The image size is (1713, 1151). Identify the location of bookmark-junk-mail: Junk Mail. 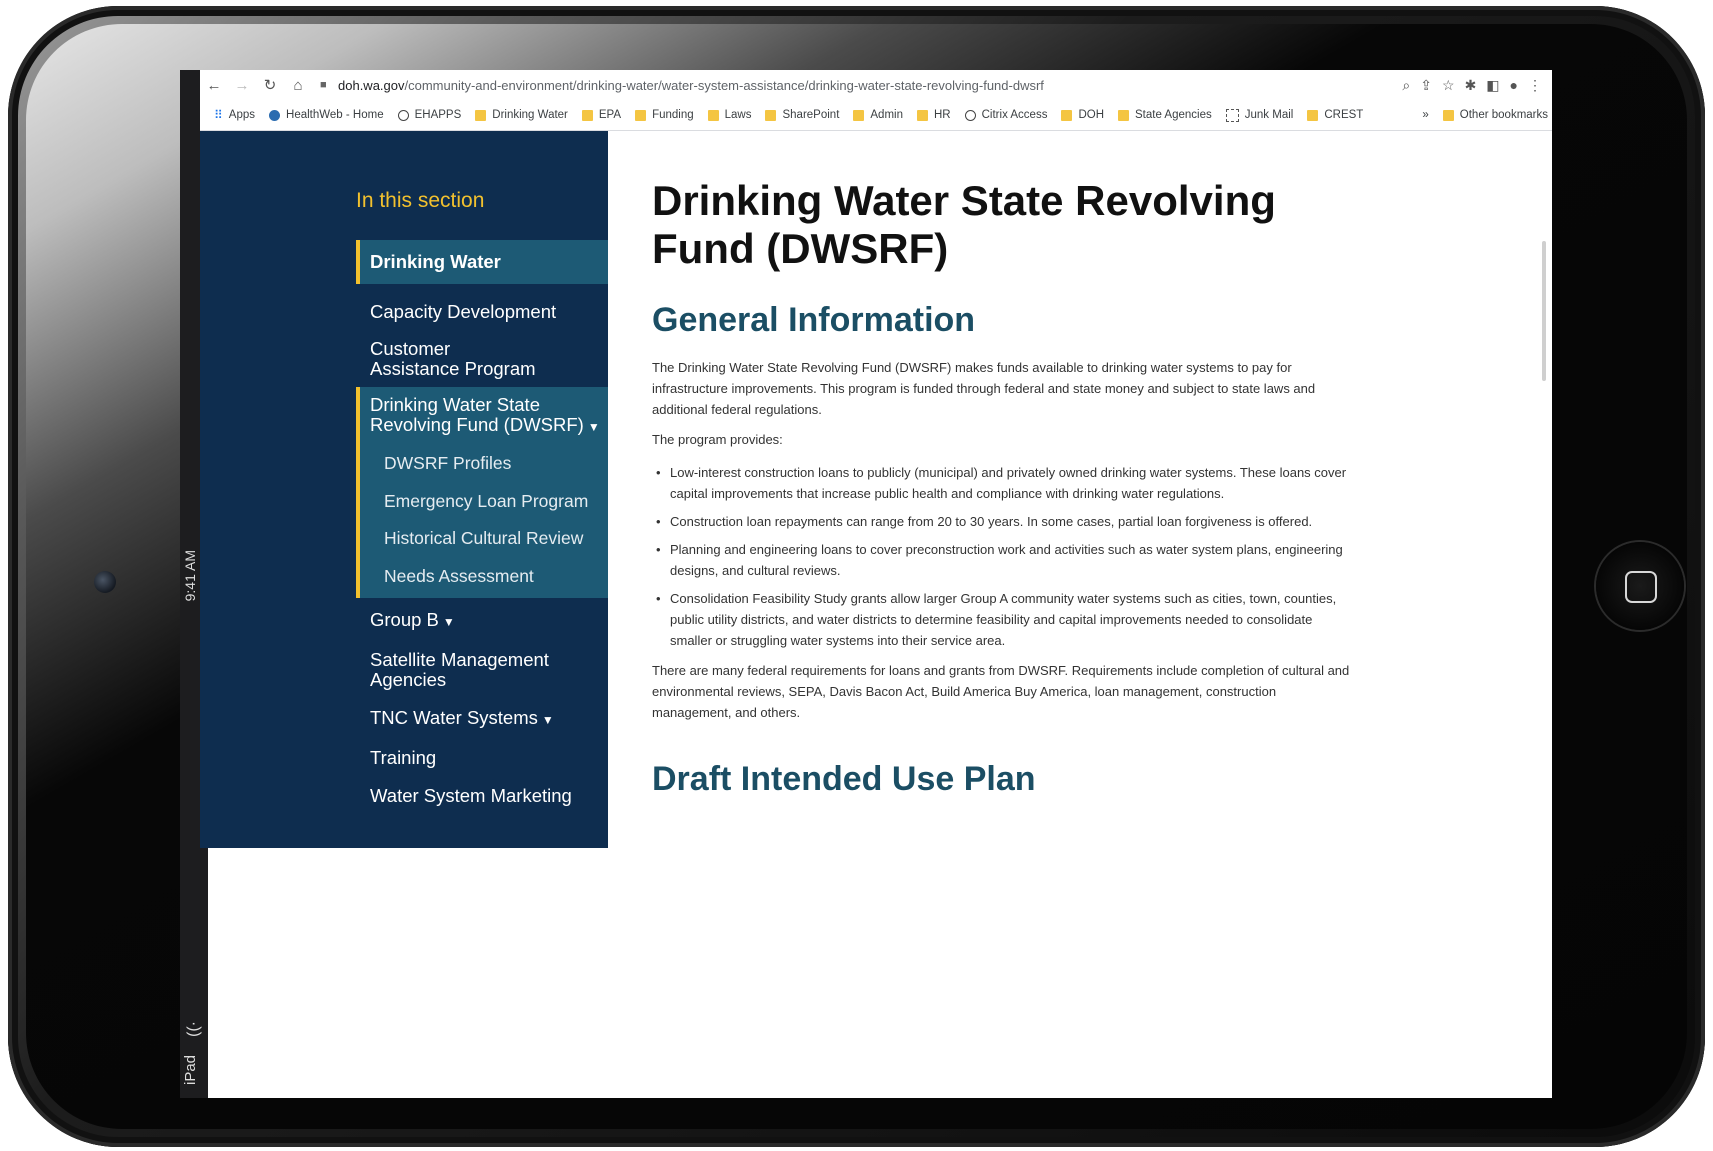
(1259, 115).